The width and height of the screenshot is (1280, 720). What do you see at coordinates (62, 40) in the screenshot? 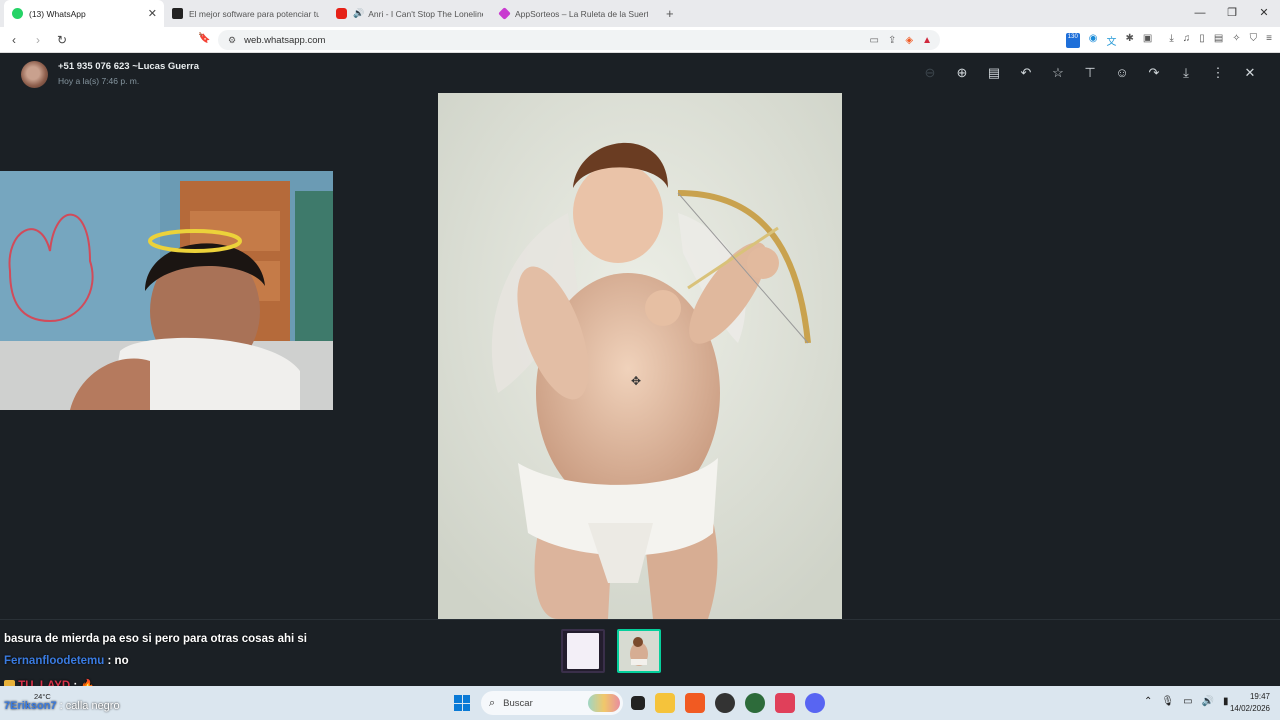
I see `reload-icon: ↻` at bounding box center [62, 40].